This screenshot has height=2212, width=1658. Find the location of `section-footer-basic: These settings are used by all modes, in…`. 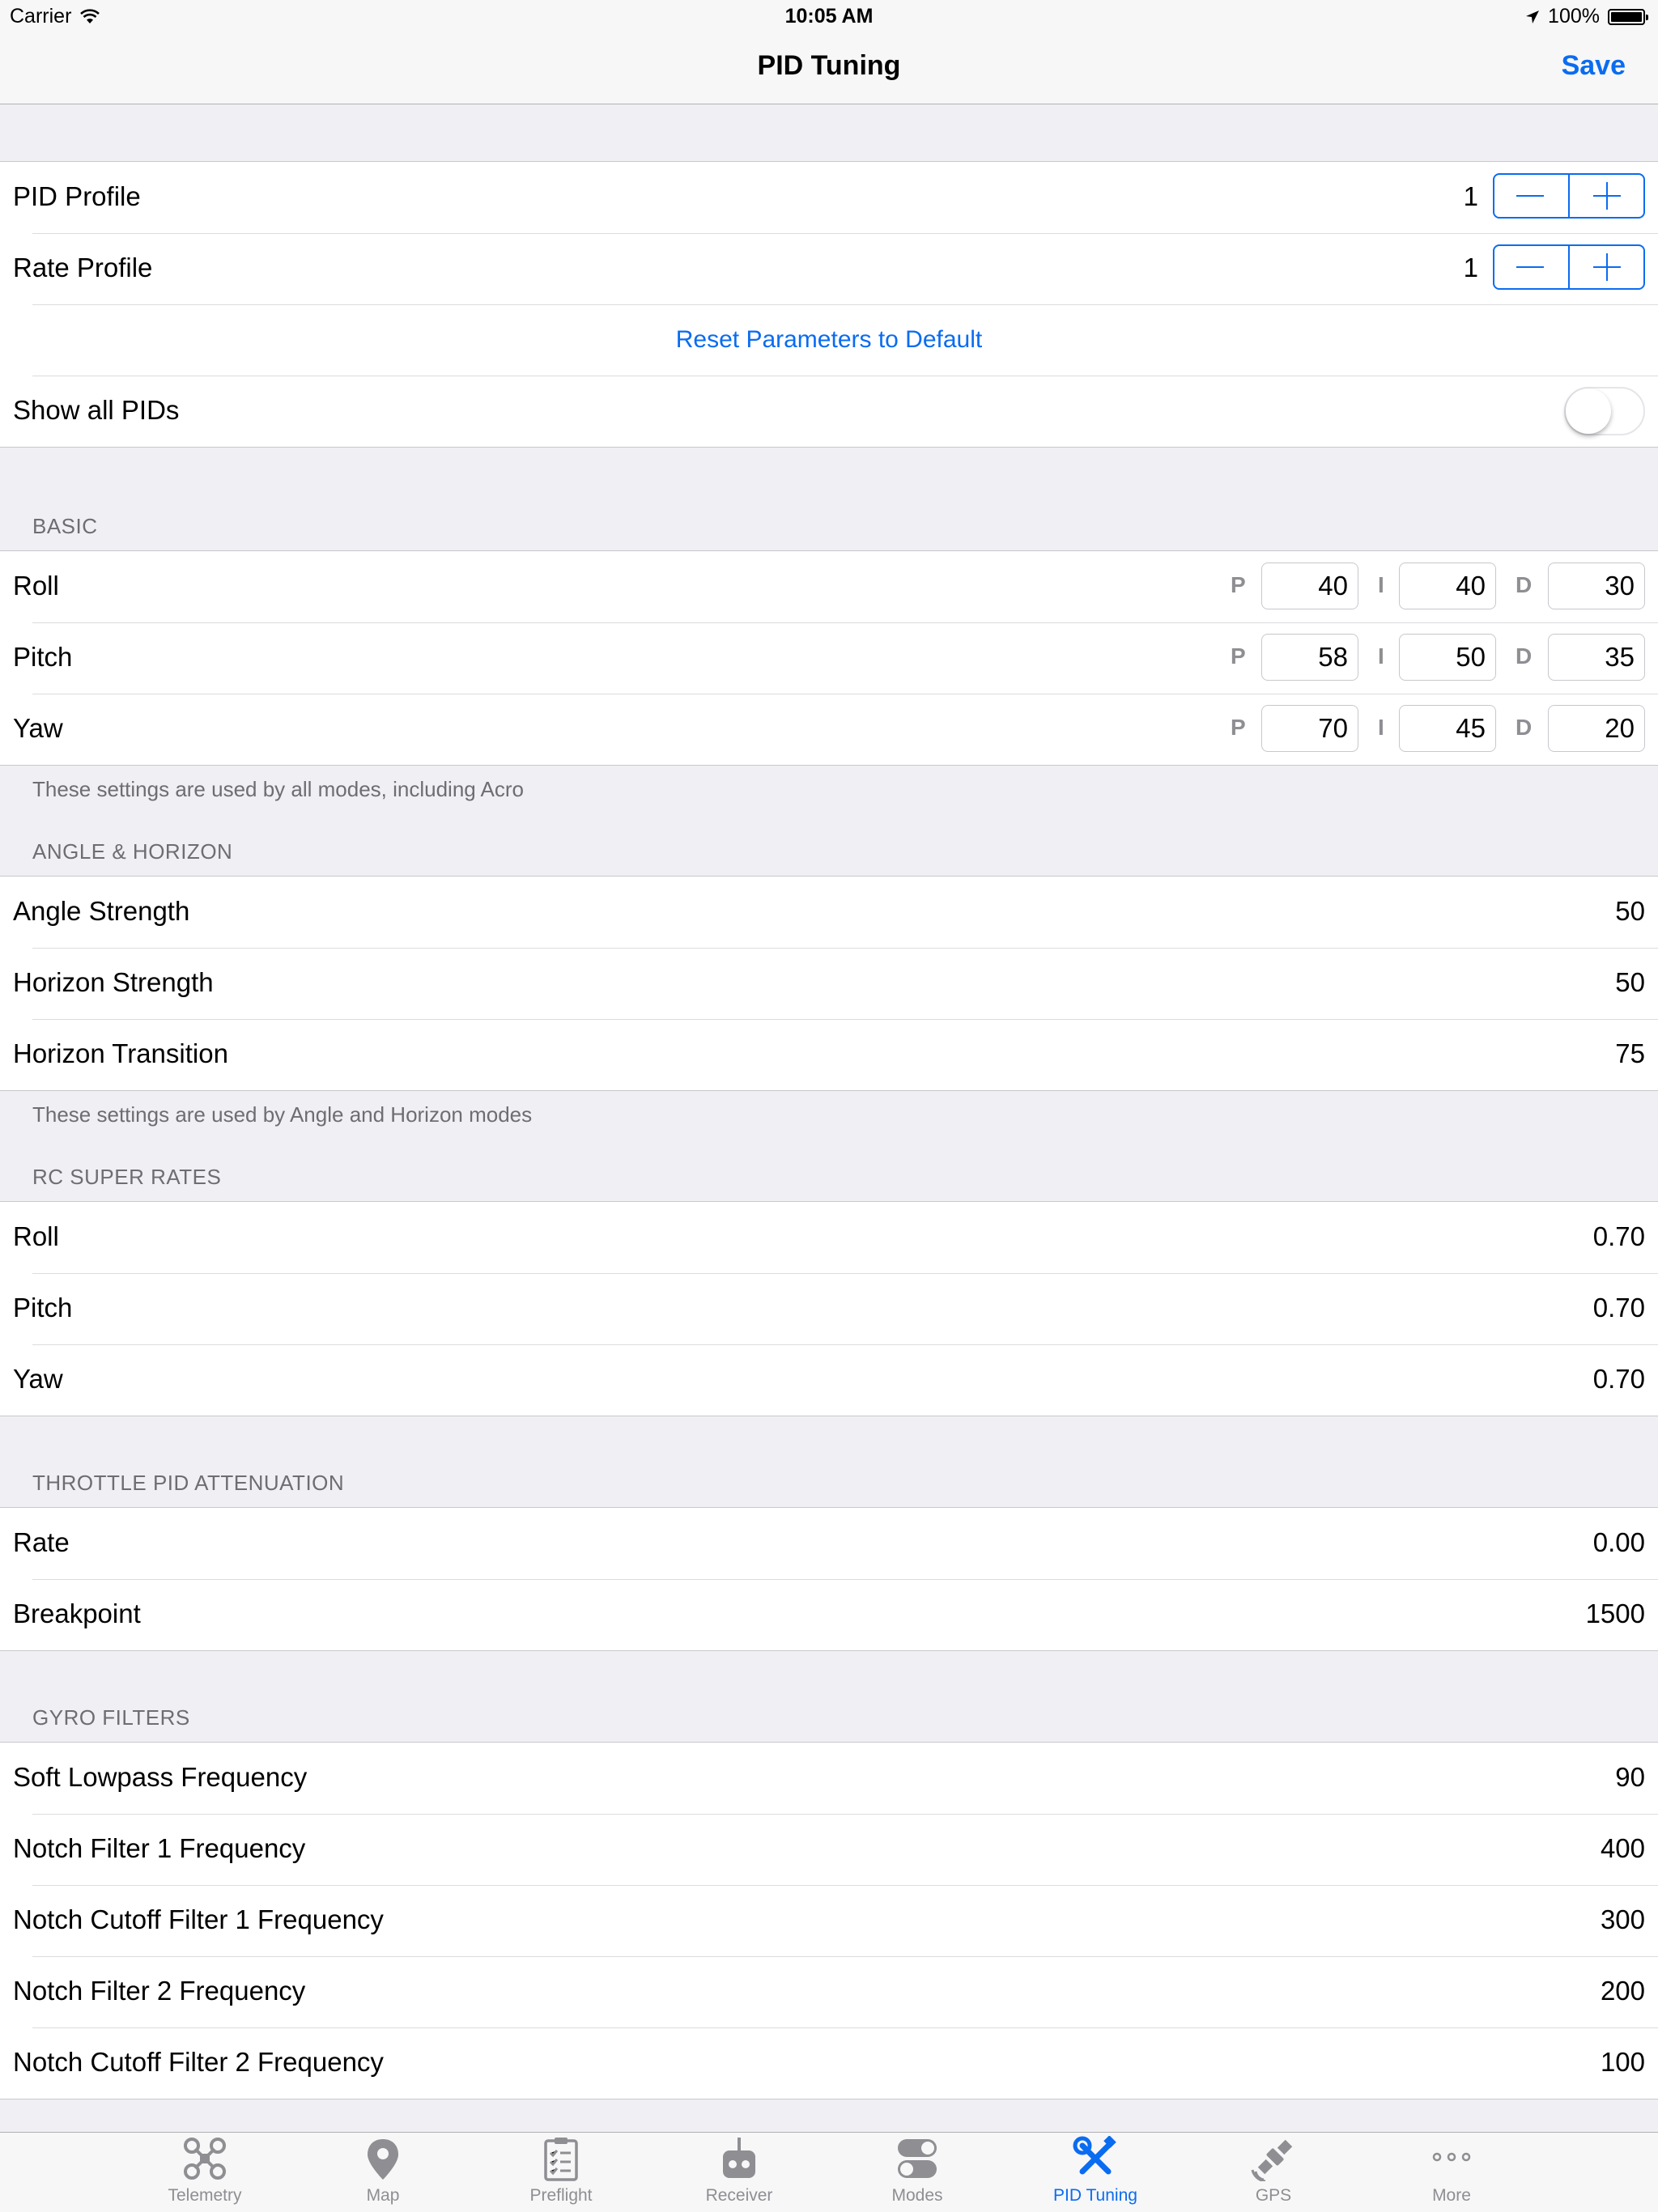

section-footer-basic: These settings are used by all modes, in… is located at coordinates (278, 789).